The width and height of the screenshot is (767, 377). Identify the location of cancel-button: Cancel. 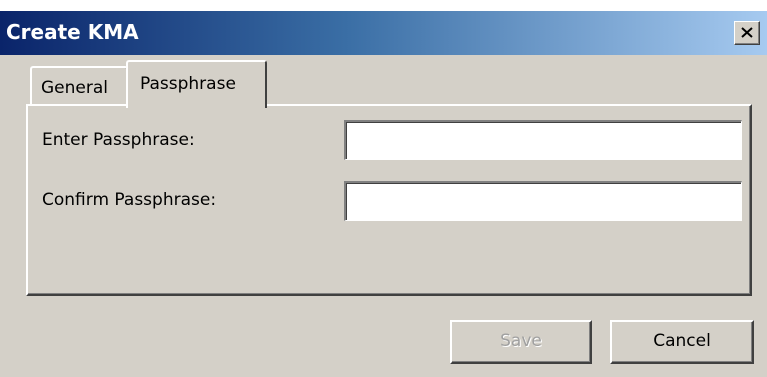
(682, 342).